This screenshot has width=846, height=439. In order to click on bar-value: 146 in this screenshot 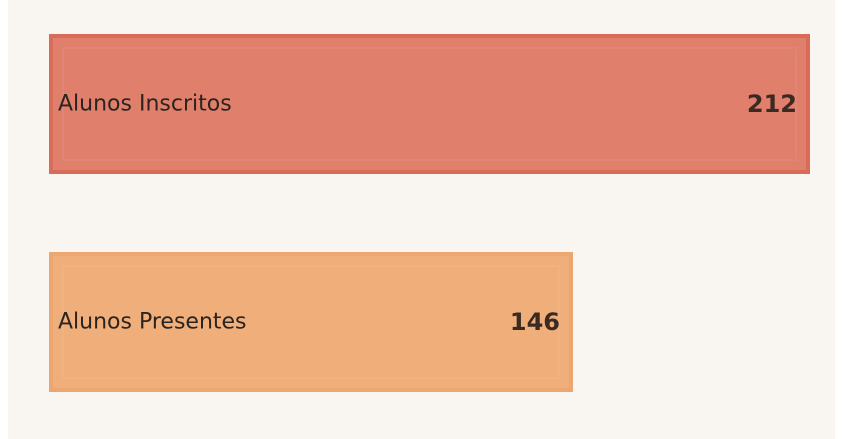, I will do `click(534, 322)`.